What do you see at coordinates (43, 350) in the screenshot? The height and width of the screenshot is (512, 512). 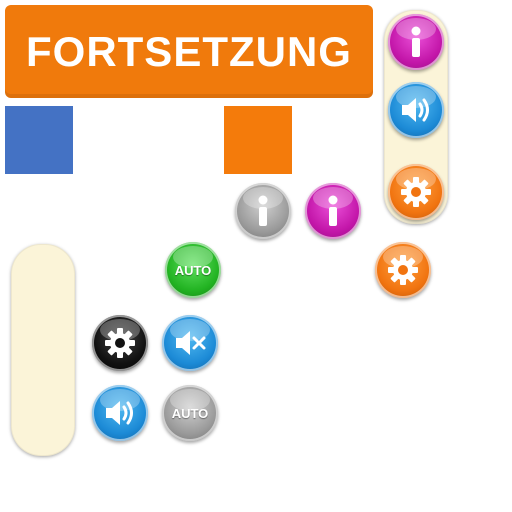 I see `menu-panel-empty` at bounding box center [43, 350].